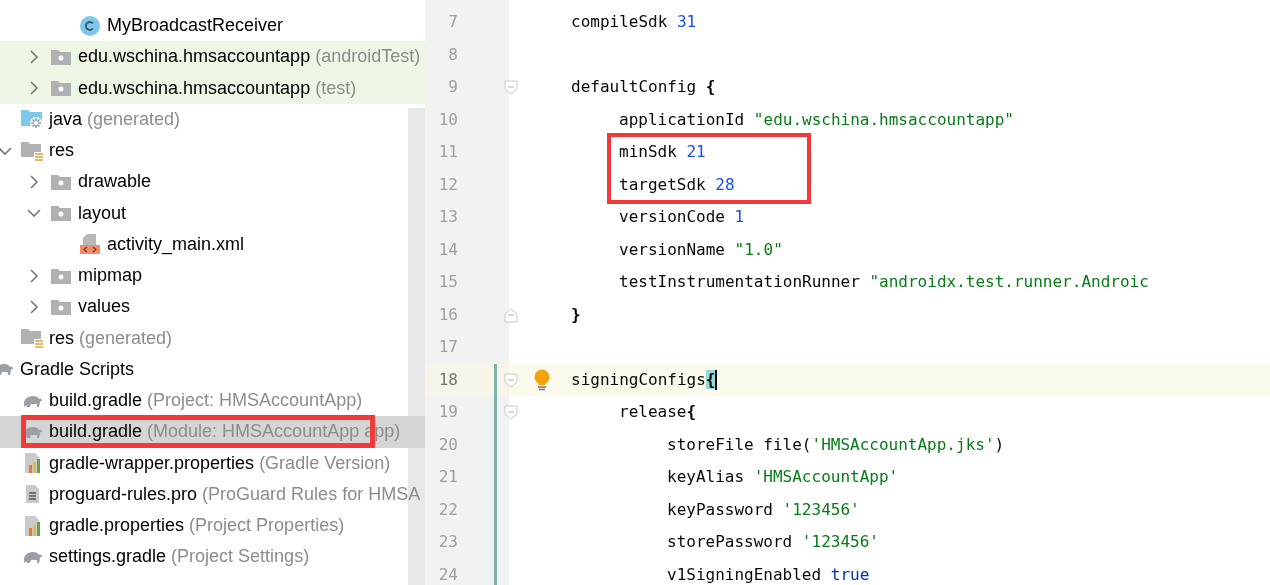 Image resolution: width=1270 pixels, height=585 pixels. Describe the element at coordinates (816, 119) in the screenshot. I see `code-line: applicationId "edu.wschina.hmsaccountapp"` at that location.